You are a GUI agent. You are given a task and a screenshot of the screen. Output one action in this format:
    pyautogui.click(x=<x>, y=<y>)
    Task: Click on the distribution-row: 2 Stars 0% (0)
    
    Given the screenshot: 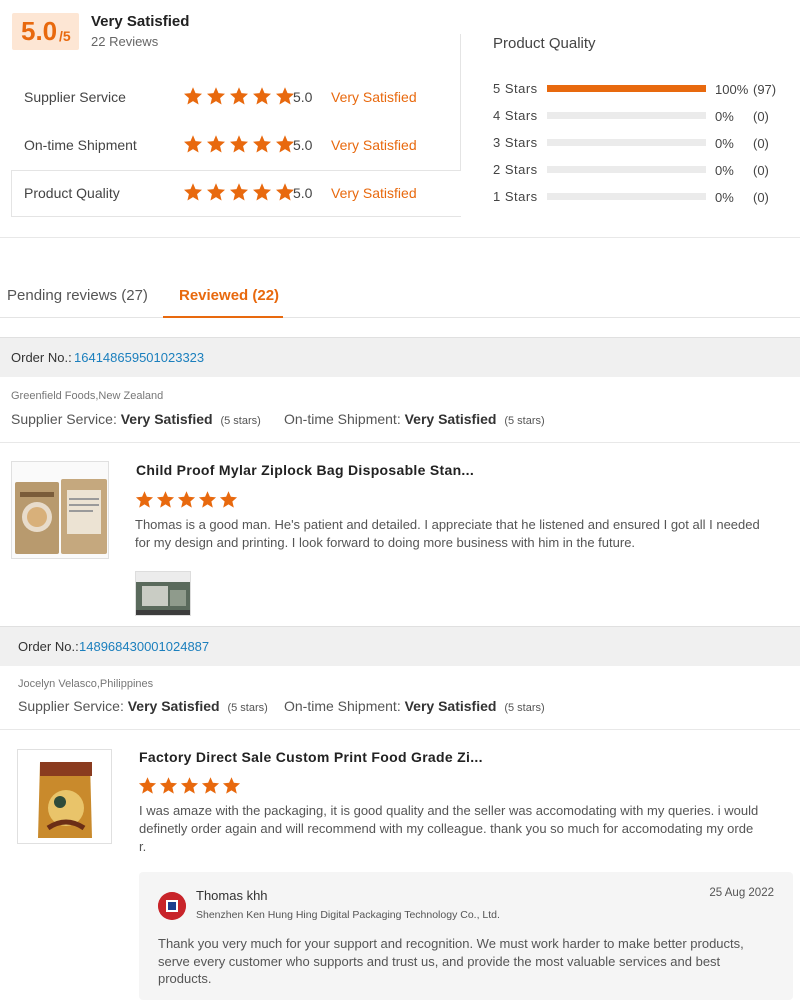 What is the action you would take?
    pyautogui.click(x=643, y=170)
    